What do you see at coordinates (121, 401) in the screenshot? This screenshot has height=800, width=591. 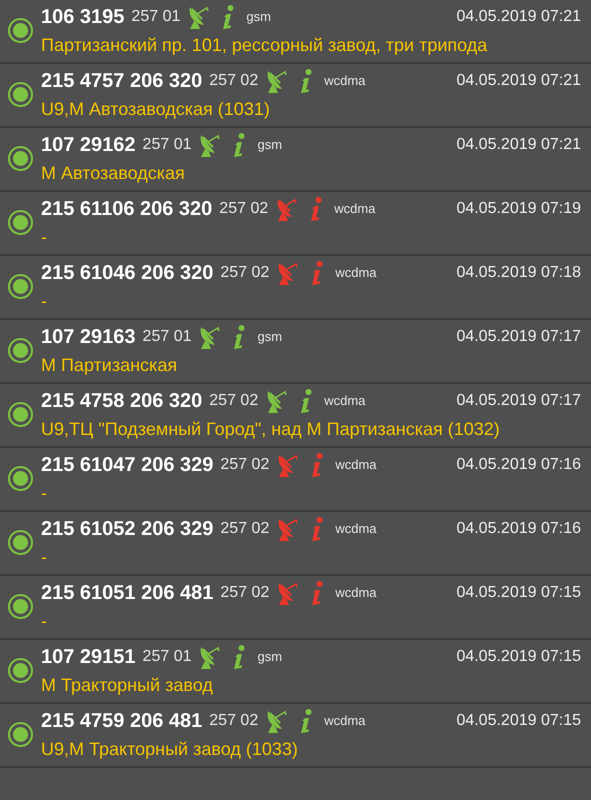 I see `cell-id: 215 4758 206 320` at bounding box center [121, 401].